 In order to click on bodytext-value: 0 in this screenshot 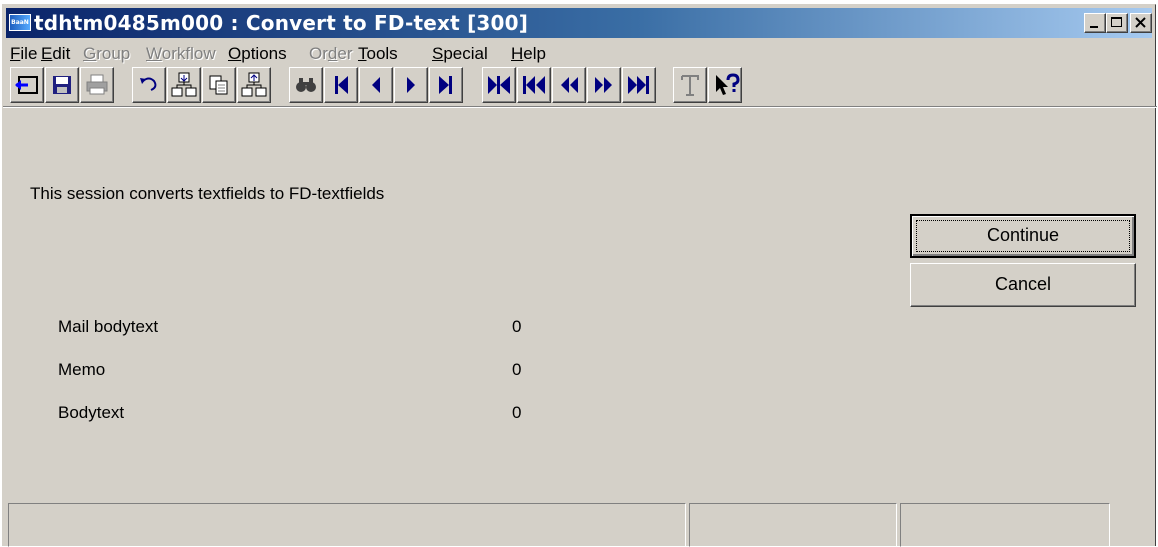, I will do `click(517, 412)`.